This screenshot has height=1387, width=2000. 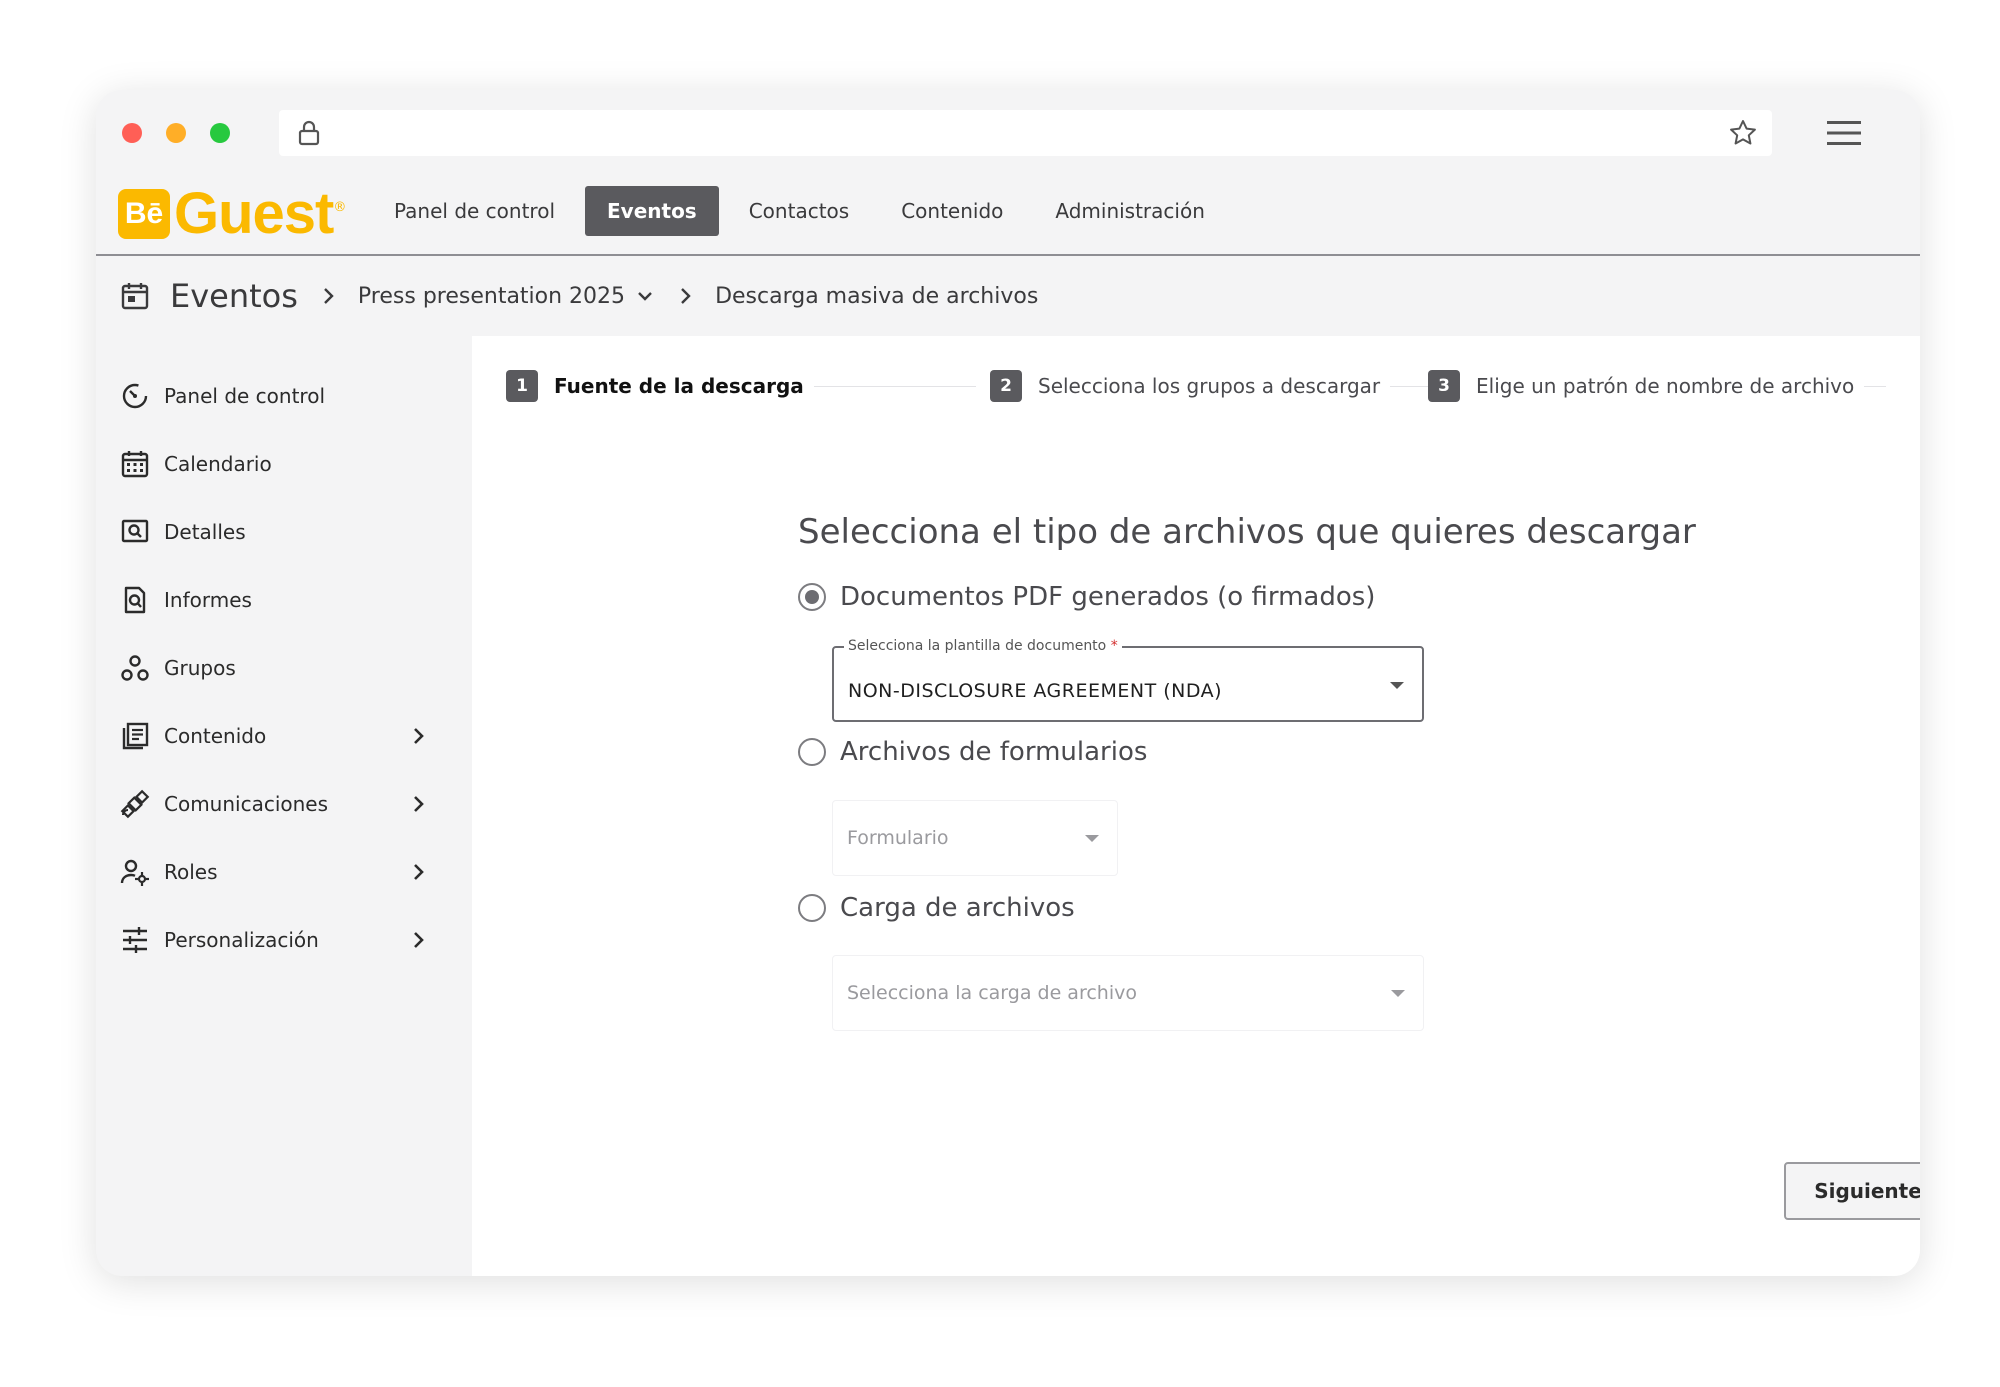 I want to click on radio-pdf-documents, so click(x=812, y=597).